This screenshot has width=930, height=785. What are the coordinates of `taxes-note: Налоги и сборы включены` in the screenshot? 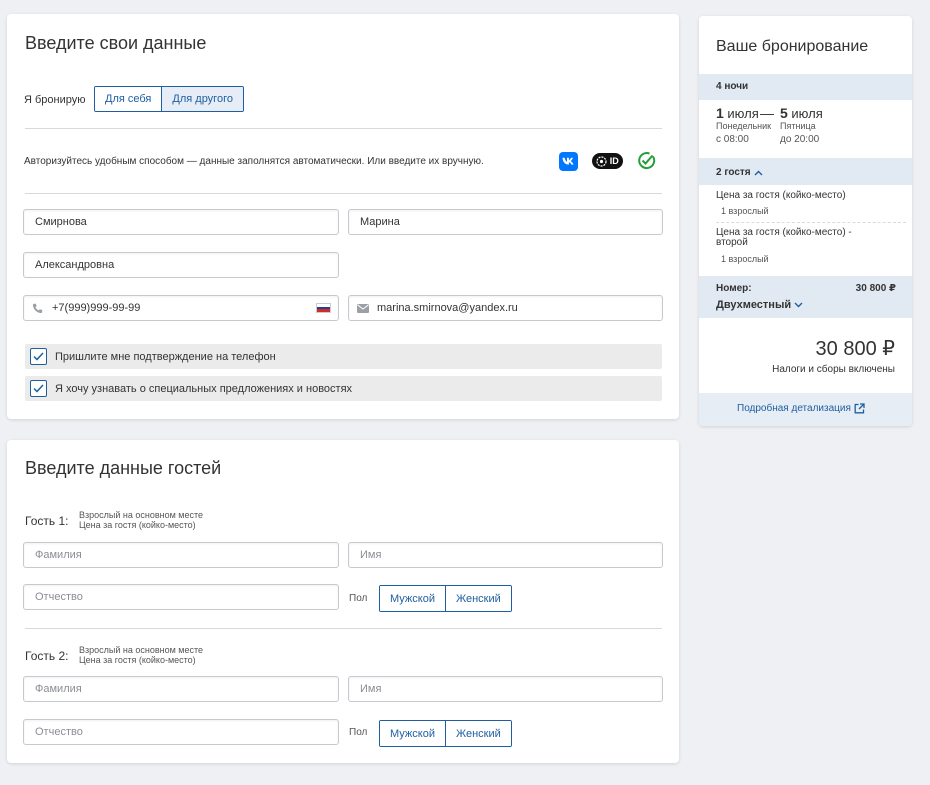 It's located at (833, 369).